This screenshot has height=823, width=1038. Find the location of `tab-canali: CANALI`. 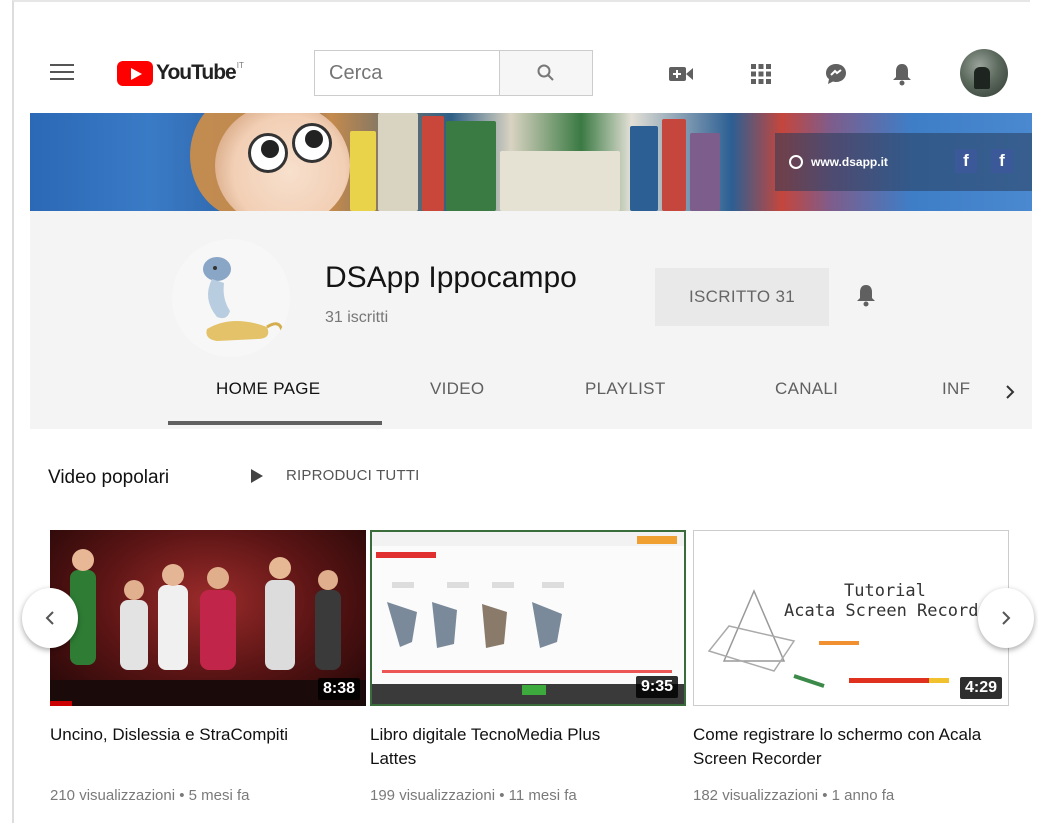

tab-canali: CANALI is located at coordinates (806, 389).